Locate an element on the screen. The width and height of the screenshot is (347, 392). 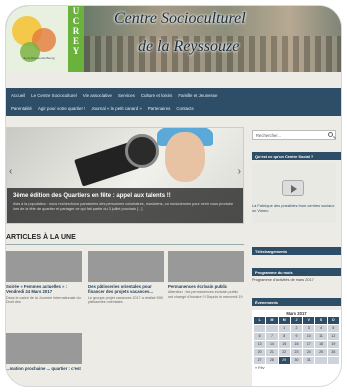
calendar-day: 5 is located at coordinates (333, 328).